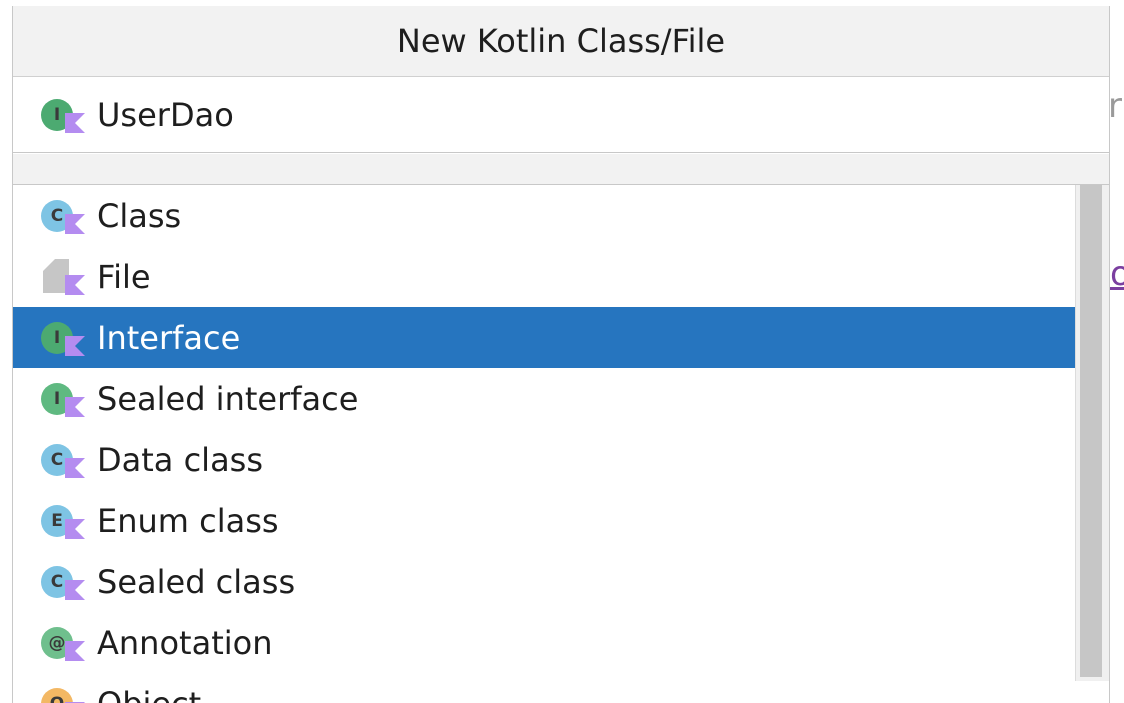 The image size is (1124, 703). Describe the element at coordinates (561, 642) in the screenshot. I see `kind-item-annotation: @ Annotation` at that location.